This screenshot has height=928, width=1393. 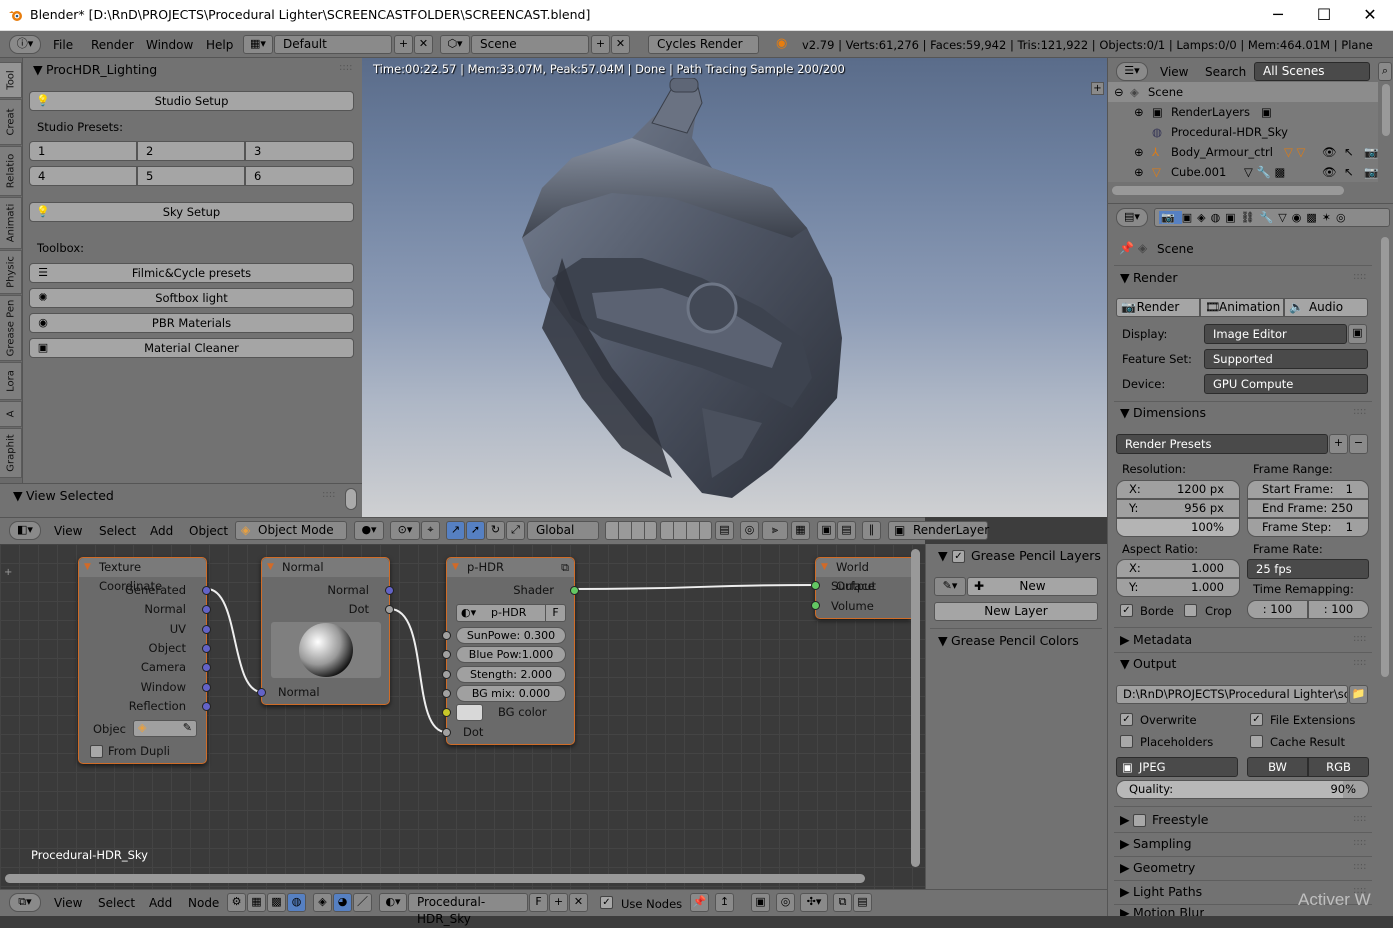 I want to click on bgmix-field: BG mix: 0.000, so click(x=511, y=693).